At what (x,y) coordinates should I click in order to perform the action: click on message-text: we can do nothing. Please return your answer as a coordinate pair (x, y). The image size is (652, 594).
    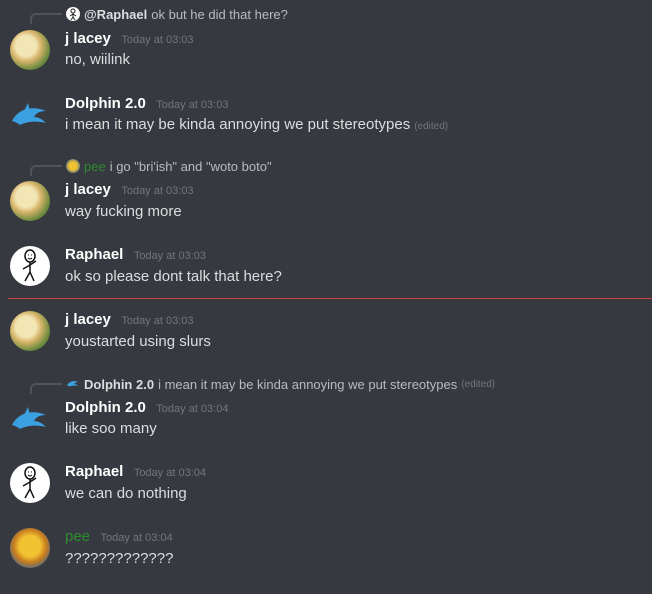
    Looking at the image, I should click on (126, 493).